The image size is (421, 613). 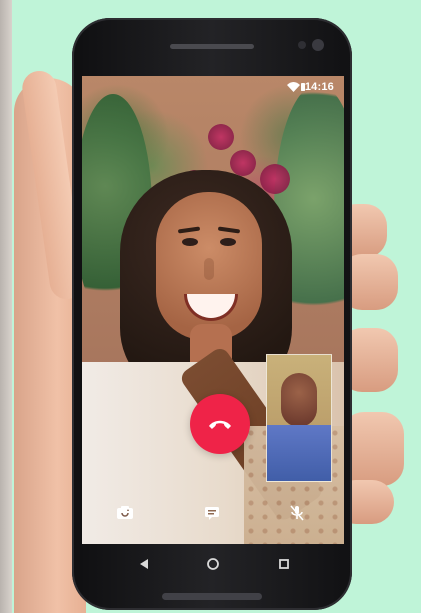 I want to click on back-triangle-icon, so click(x=144, y=564).